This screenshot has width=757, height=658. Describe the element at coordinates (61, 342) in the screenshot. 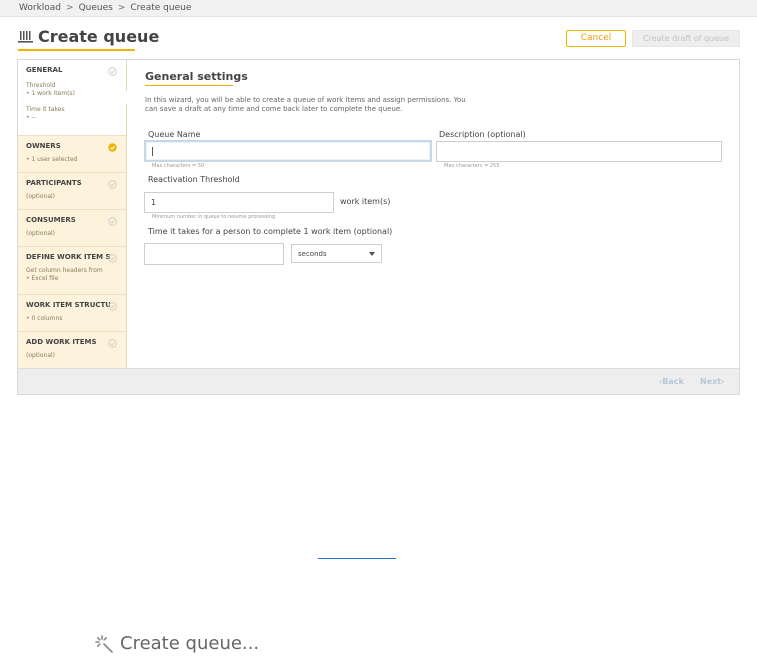

I see `step-title: ADD WORK ITEMS` at that location.